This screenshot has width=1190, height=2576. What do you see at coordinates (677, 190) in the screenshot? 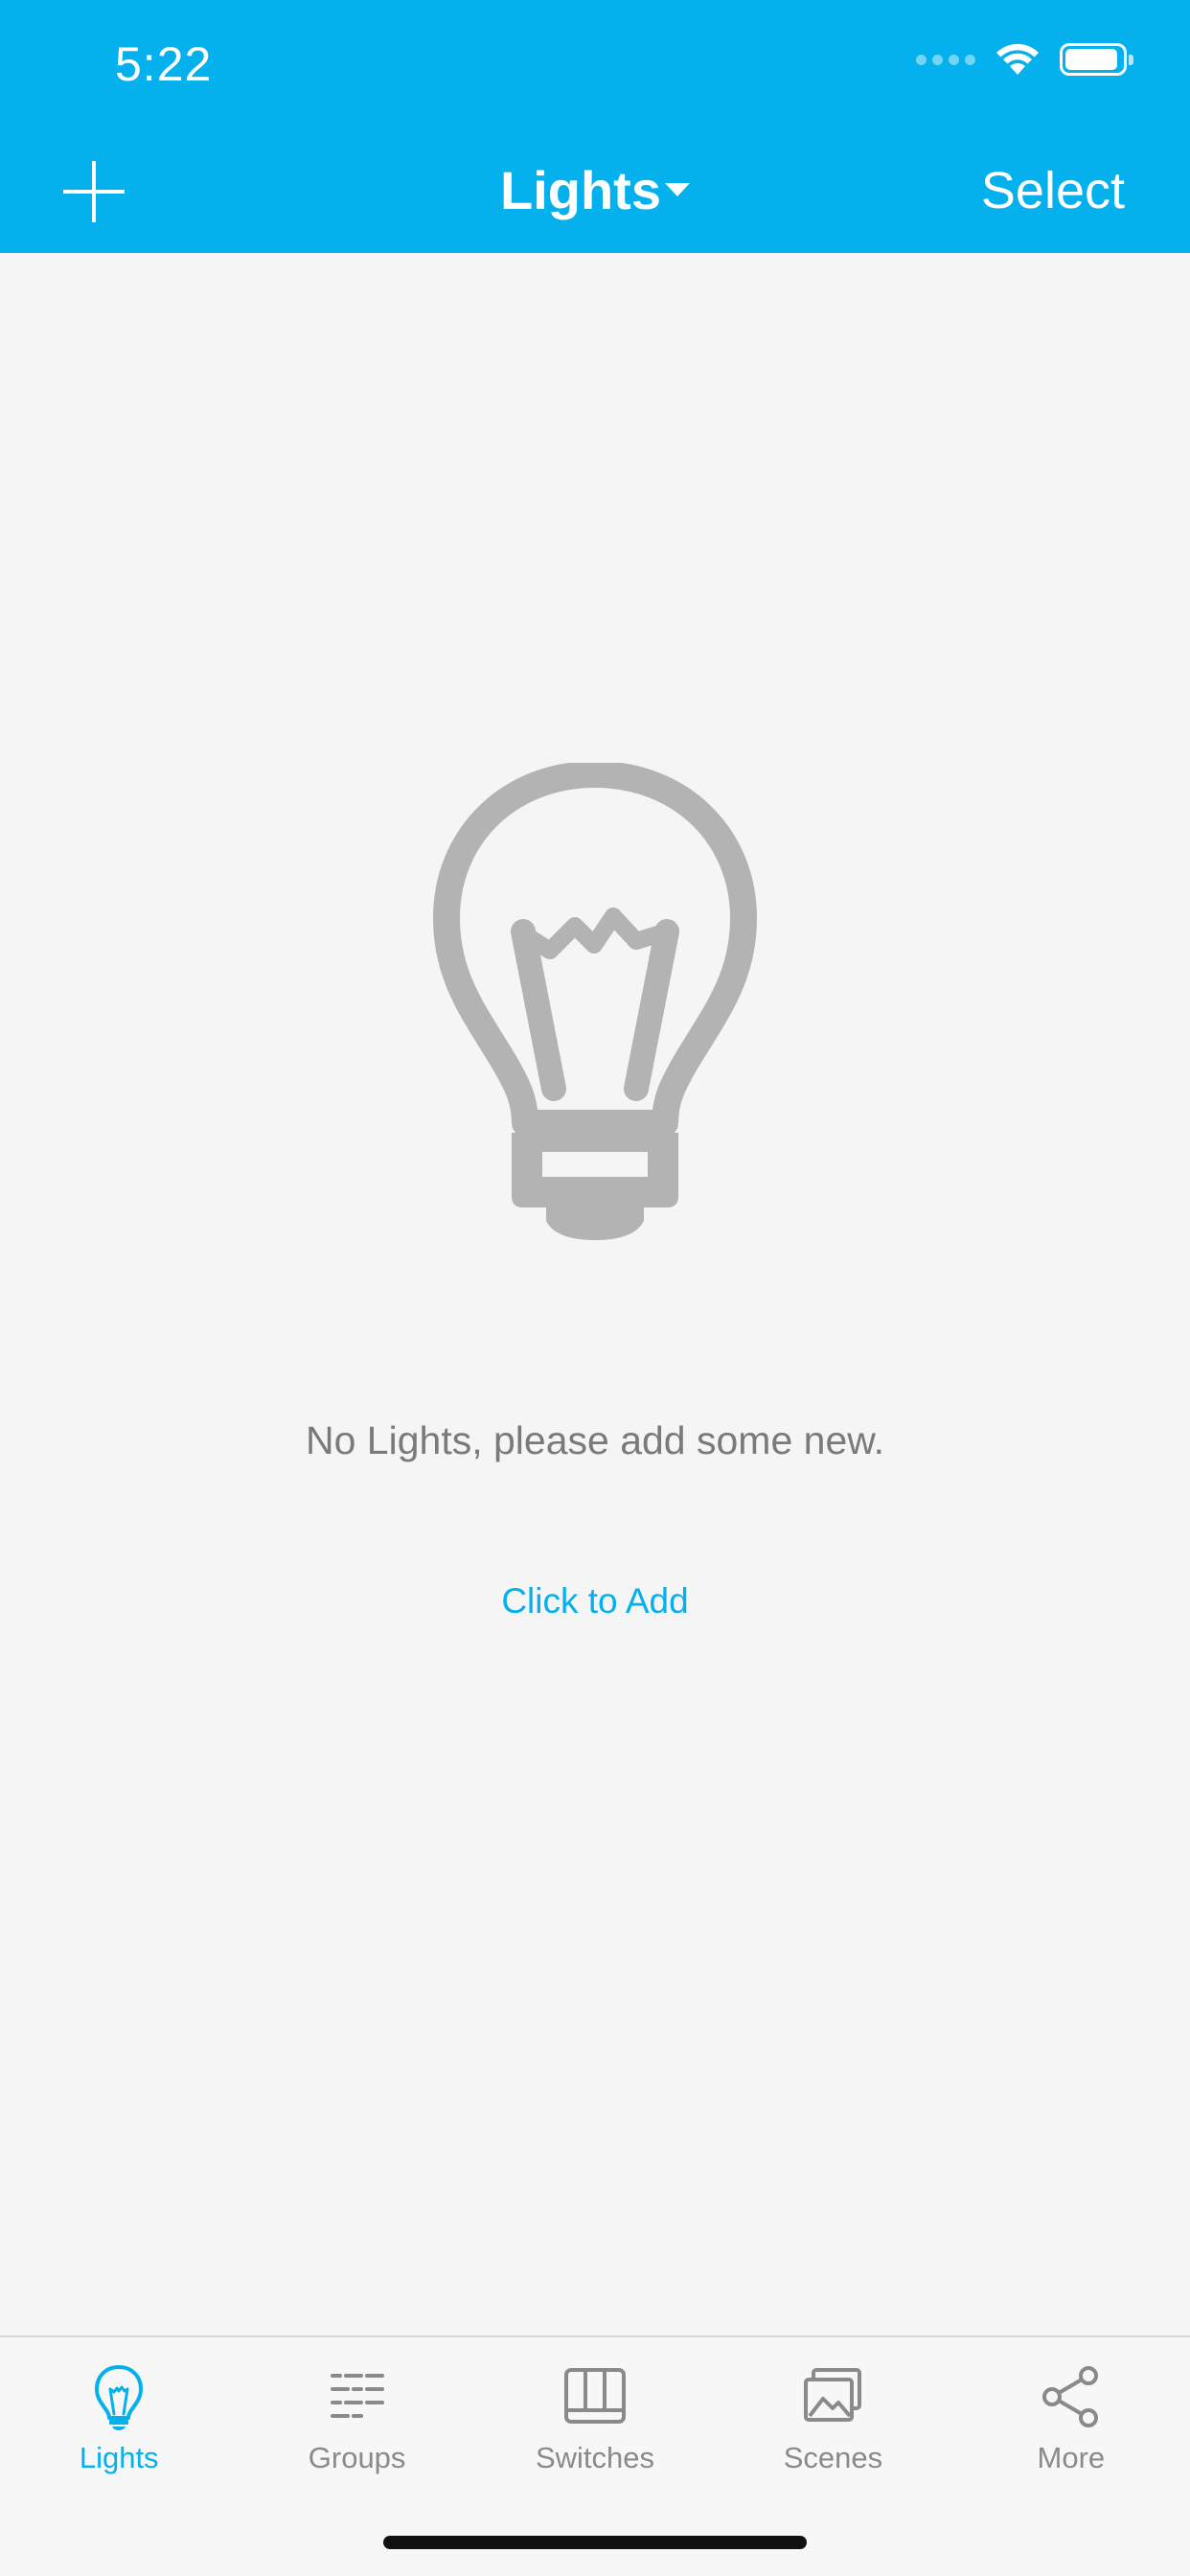
I see `caret-down-icon` at bounding box center [677, 190].